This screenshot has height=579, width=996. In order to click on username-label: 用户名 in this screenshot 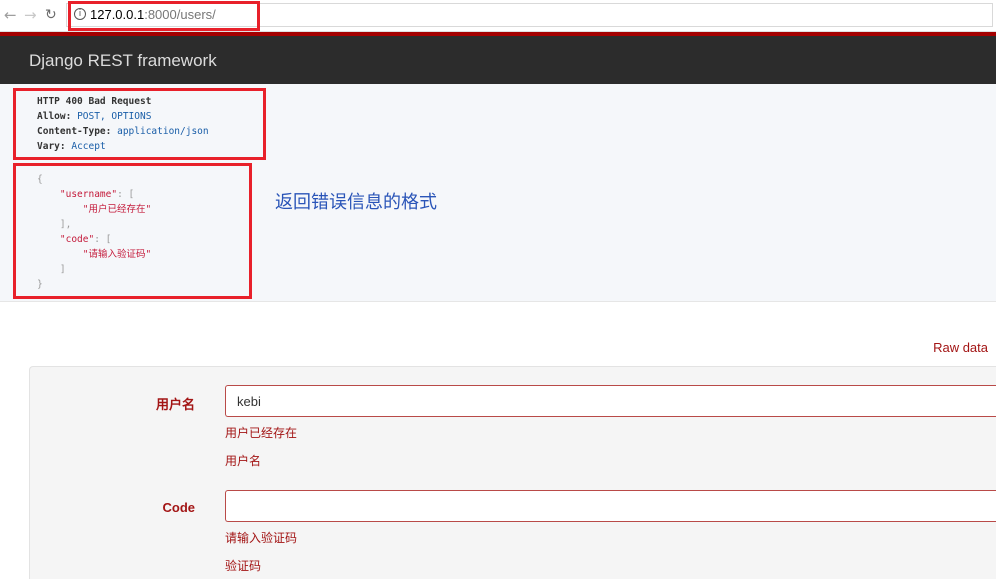, I will do `click(175, 404)`.